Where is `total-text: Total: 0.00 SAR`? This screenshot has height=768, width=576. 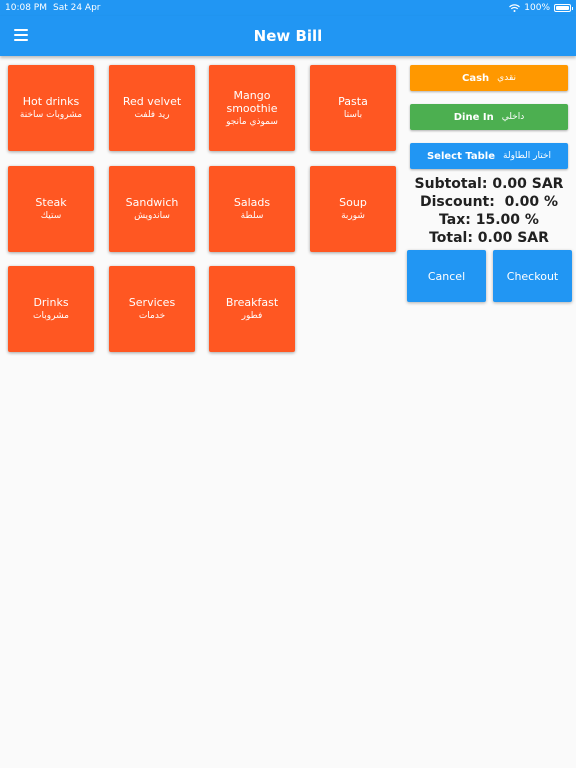 total-text: Total: 0.00 SAR is located at coordinates (489, 238).